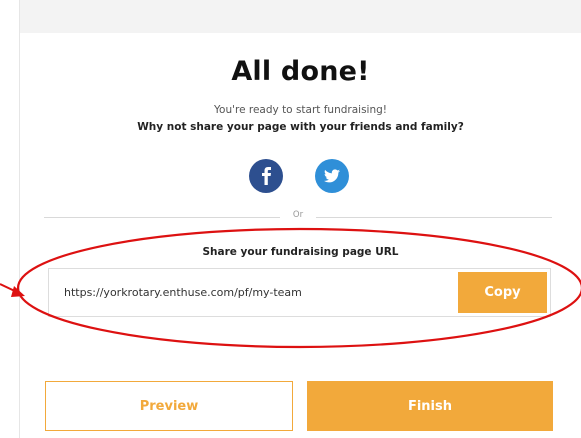 The width and height of the screenshot is (581, 438). I want to click on twitter-share-button, so click(332, 176).